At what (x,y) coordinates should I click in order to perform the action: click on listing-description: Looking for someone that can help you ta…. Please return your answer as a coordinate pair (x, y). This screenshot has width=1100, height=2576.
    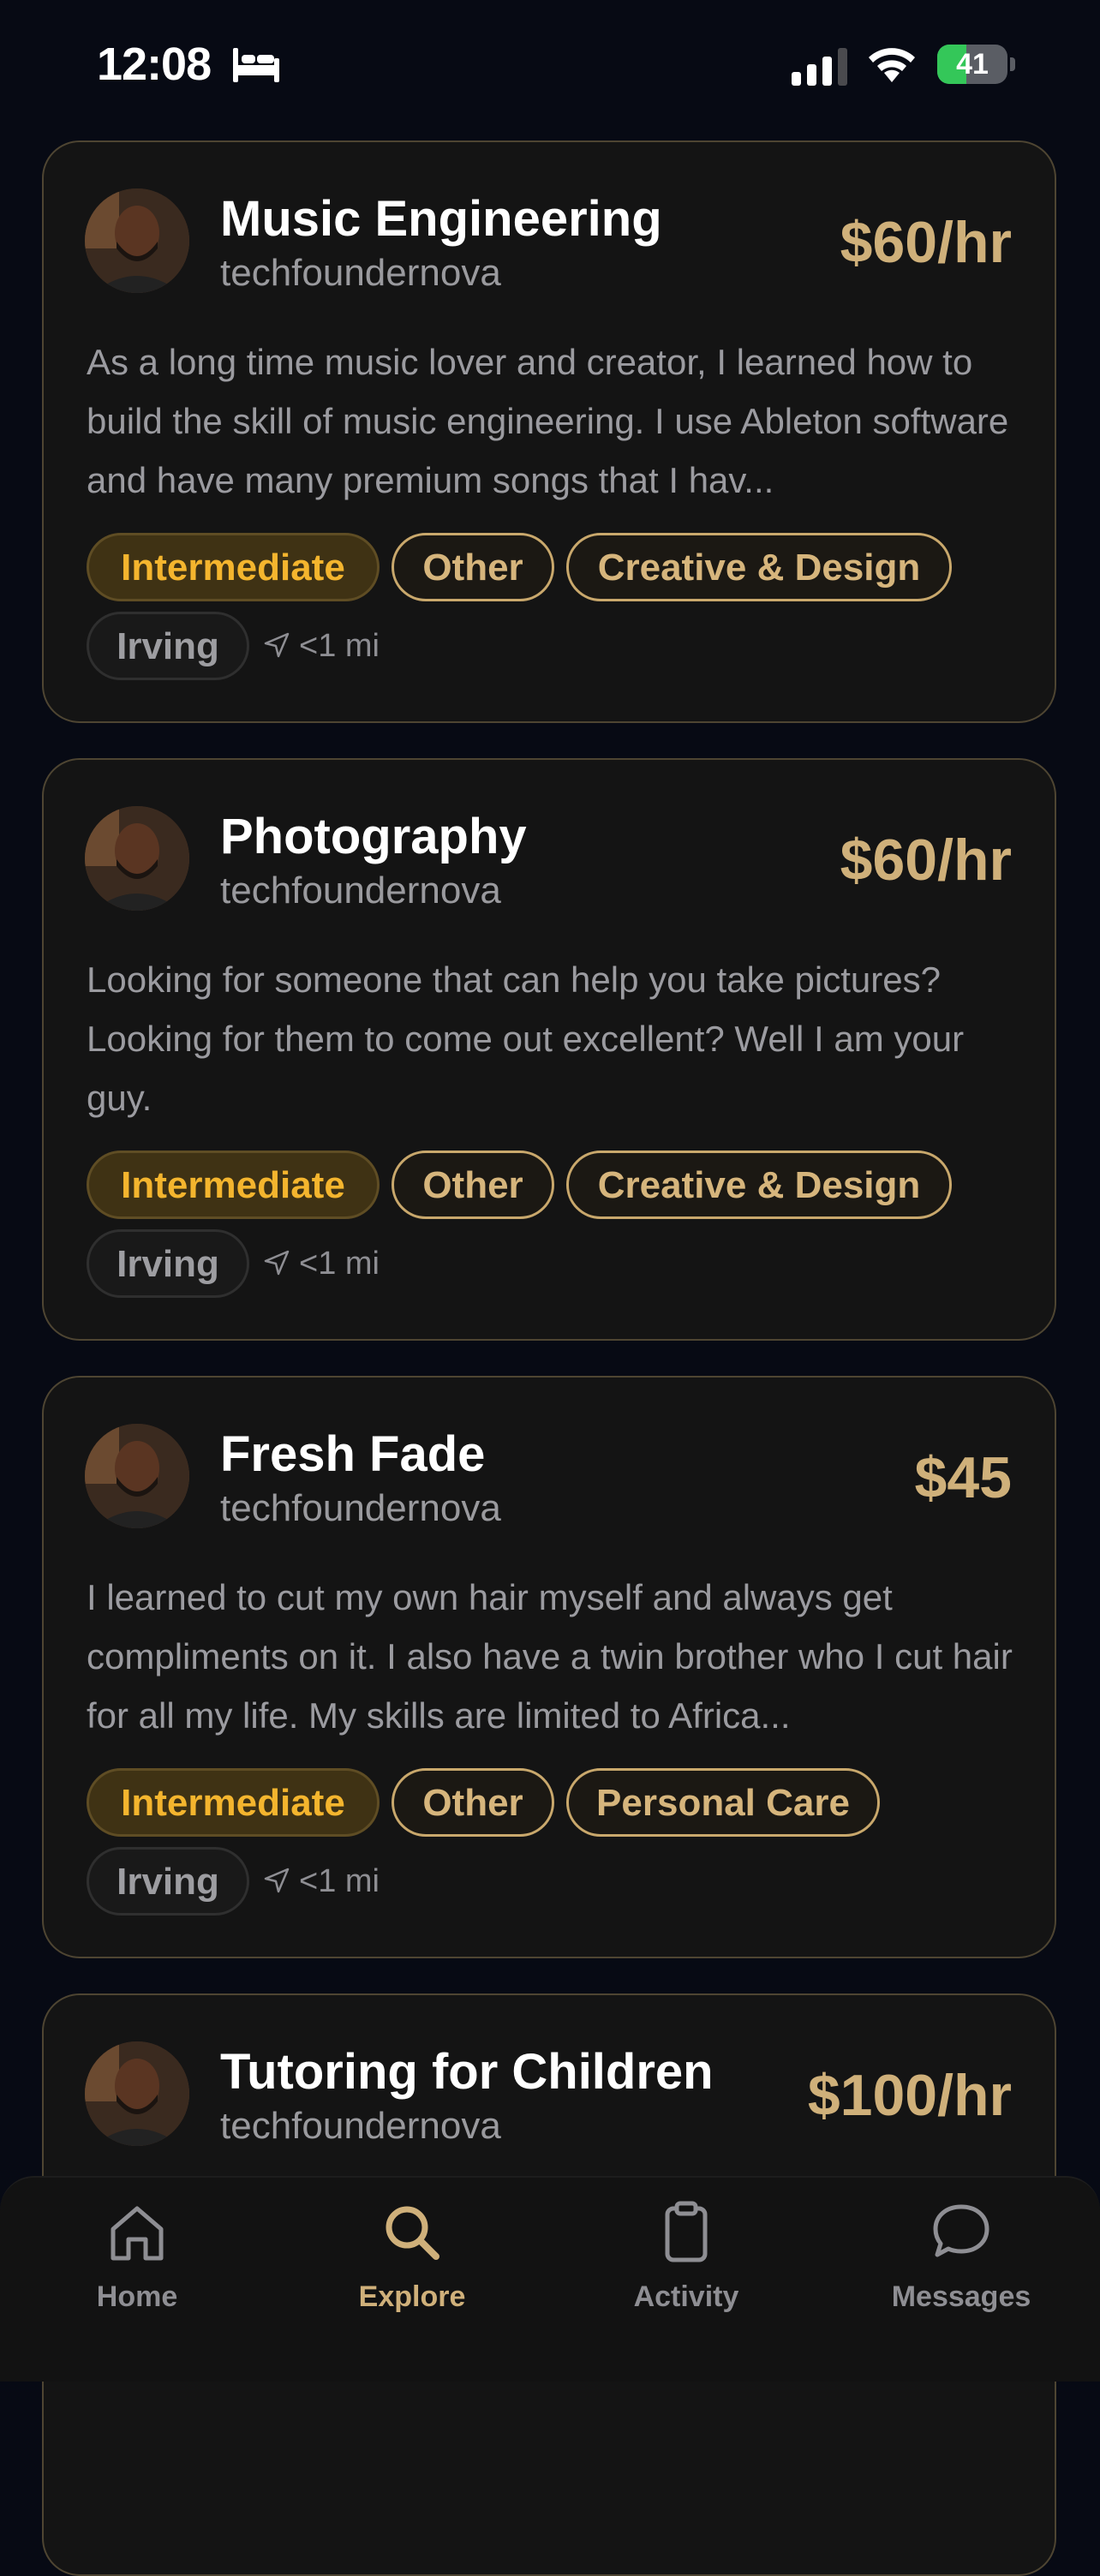
    Looking at the image, I should click on (526, 1038).